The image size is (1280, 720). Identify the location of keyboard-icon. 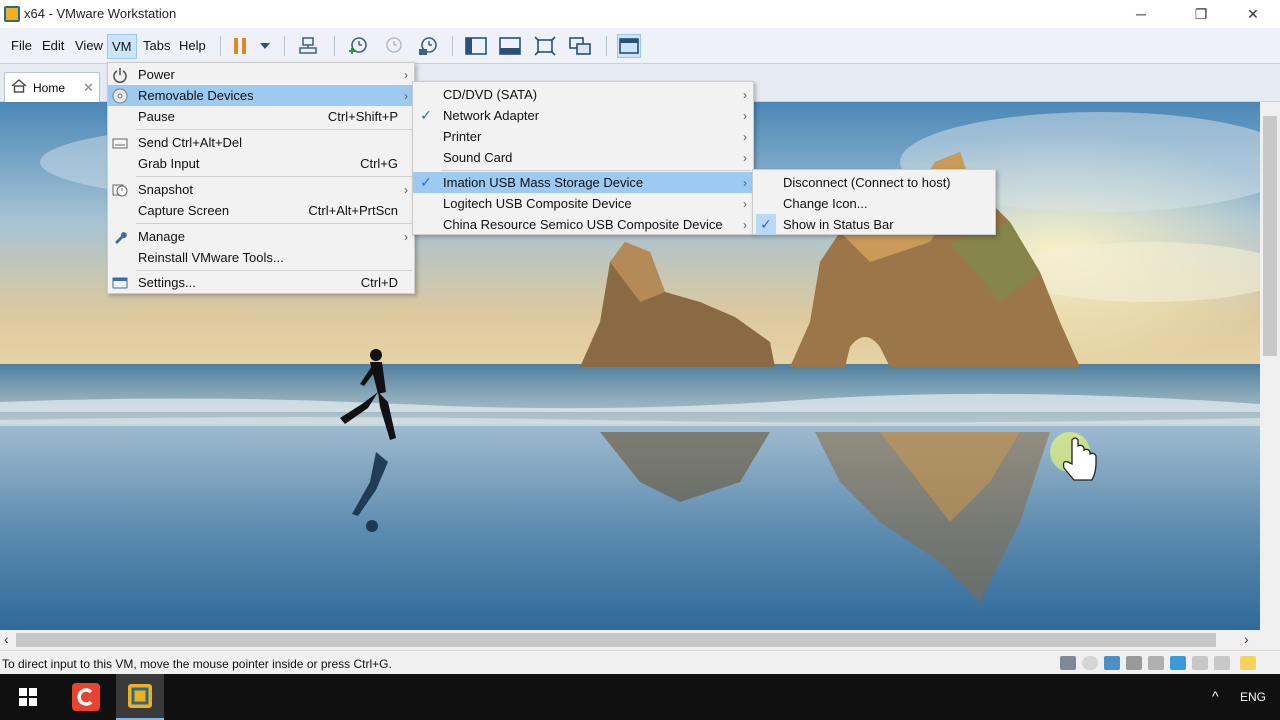
(120, 142).